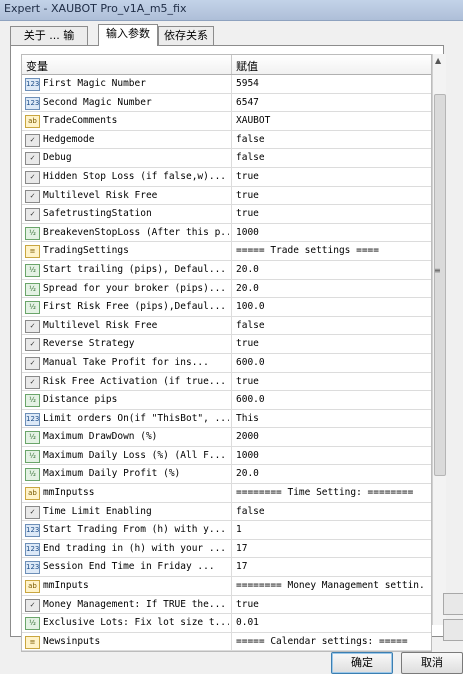 The image size is (463, 674). What do you see at coordinates (432, 663) in the screenshot?
I see `cancel-button: 取消` at bounding box center [432, 663].